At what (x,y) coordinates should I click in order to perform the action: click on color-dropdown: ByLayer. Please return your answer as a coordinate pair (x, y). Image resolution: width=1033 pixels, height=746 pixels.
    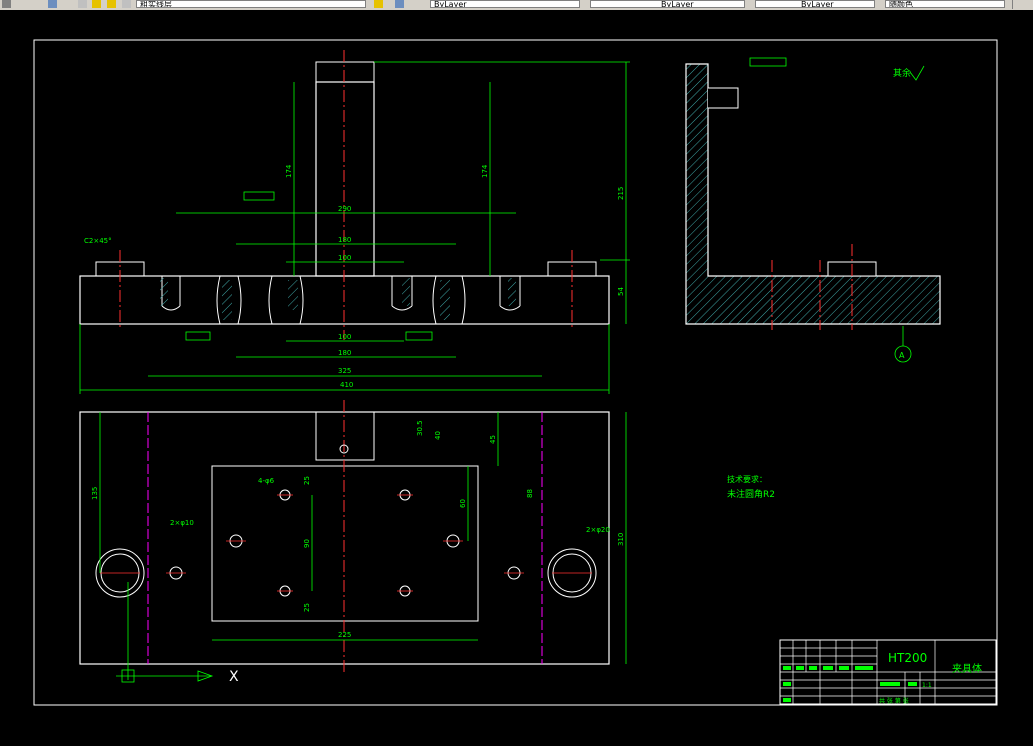
    Looking at the image, I should click on (505, 4).